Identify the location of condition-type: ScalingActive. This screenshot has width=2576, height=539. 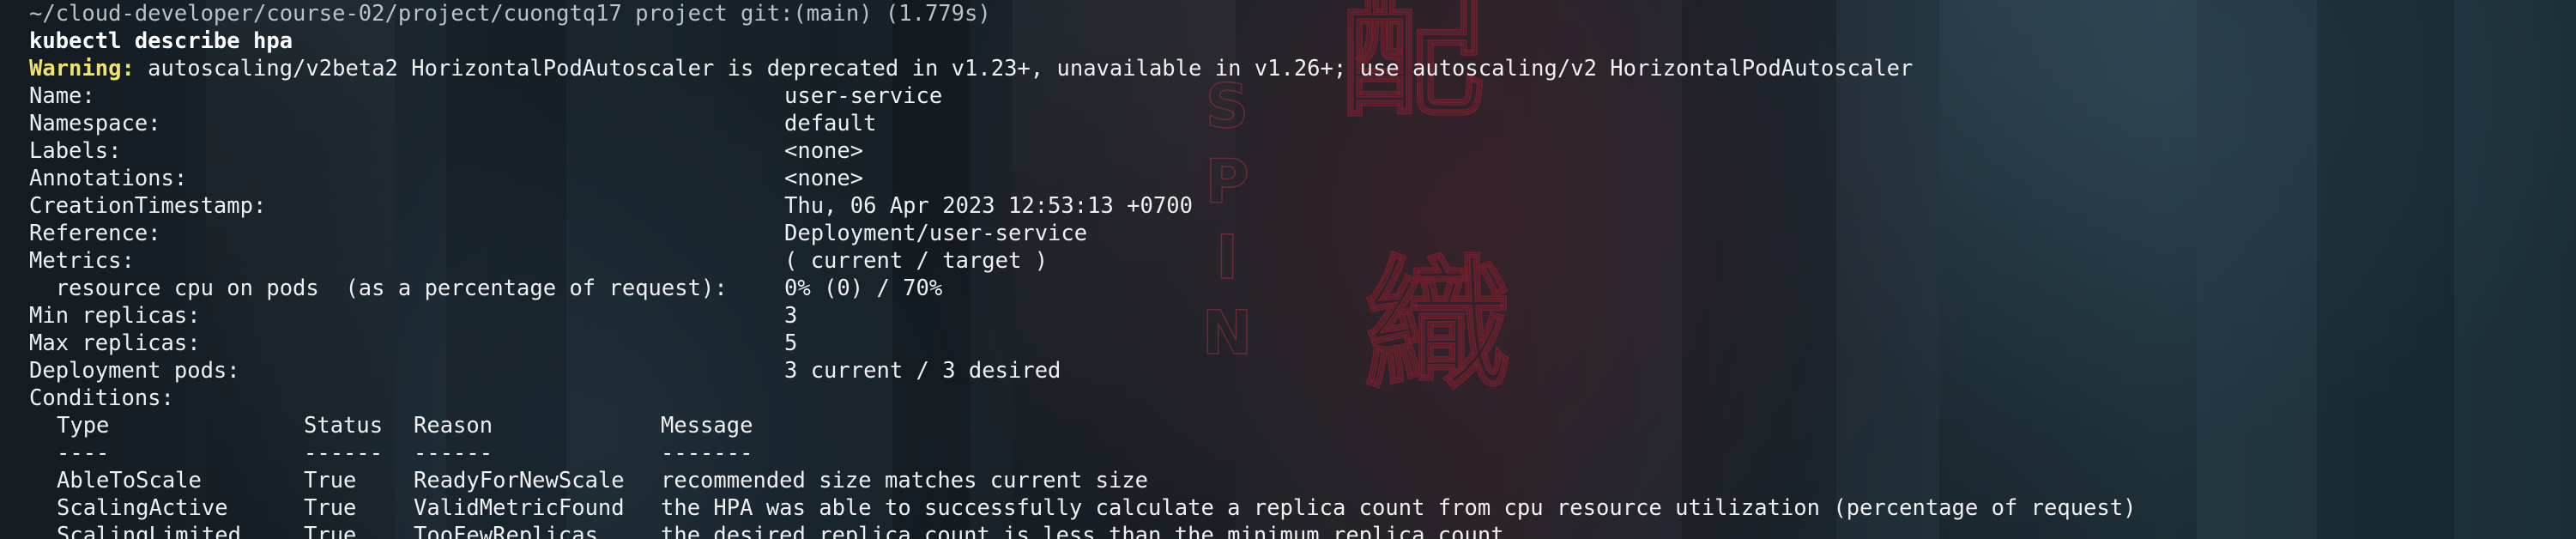
(142, 508).